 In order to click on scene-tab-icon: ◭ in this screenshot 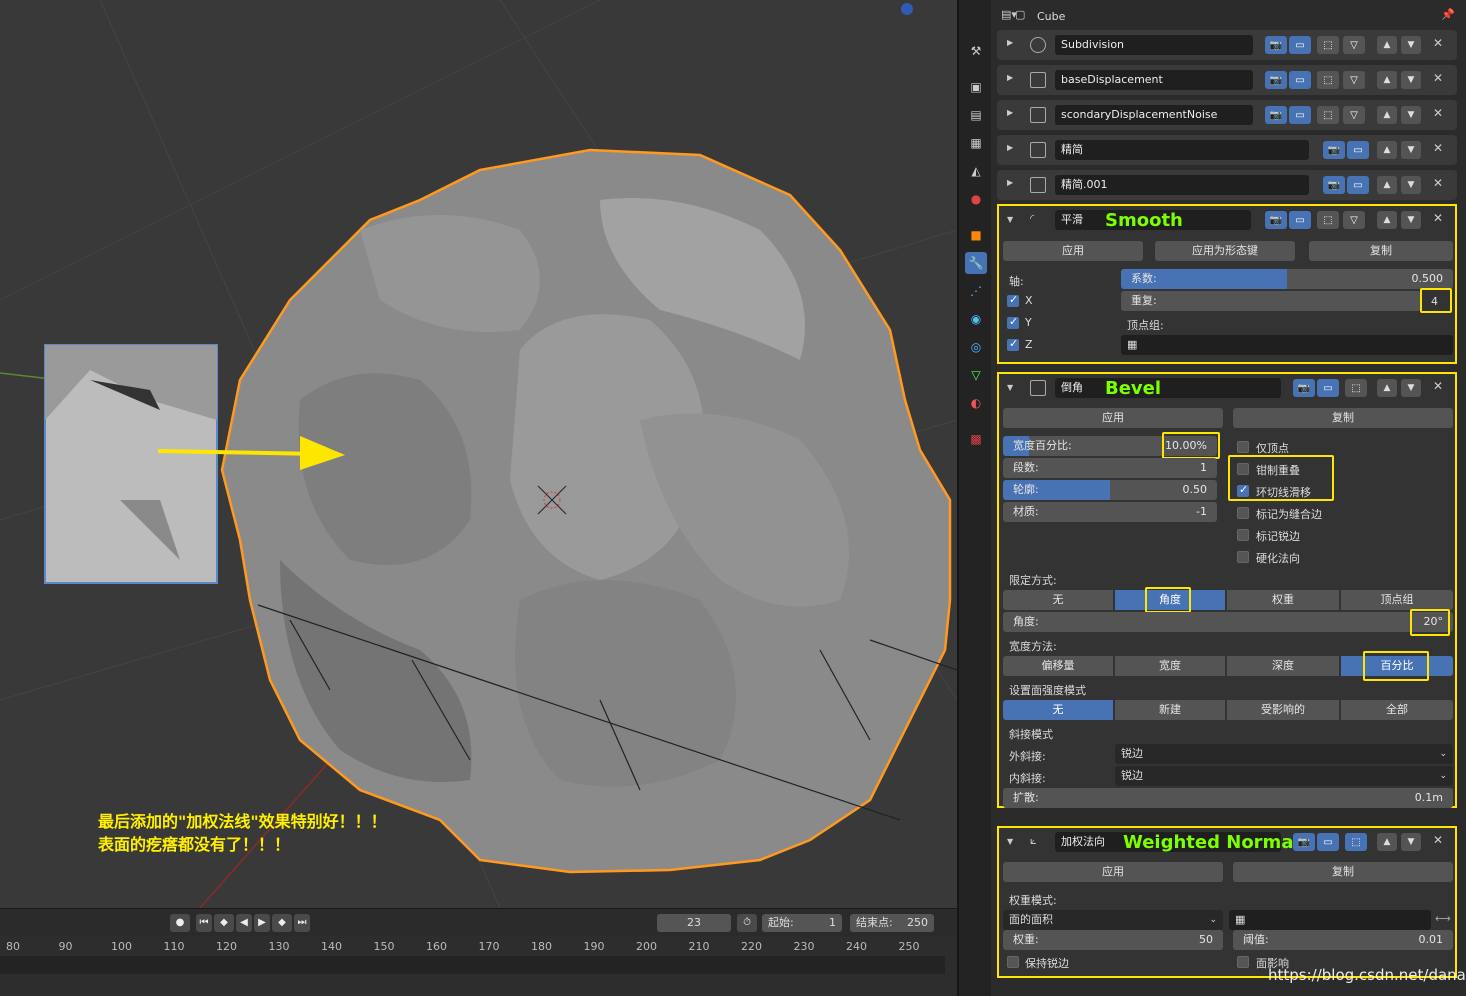, I will do `click(976, 171)`.